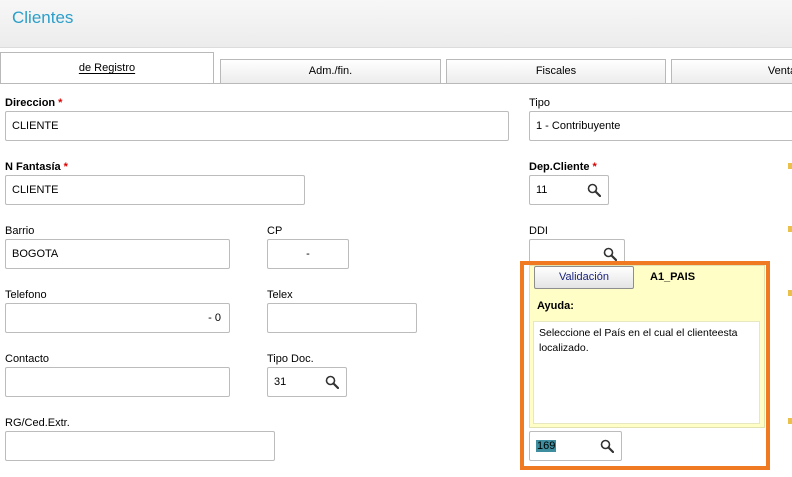 The height and width of the screenshot is (477, 792). I want to click on tab-venta: Venta, so click(731, 71).